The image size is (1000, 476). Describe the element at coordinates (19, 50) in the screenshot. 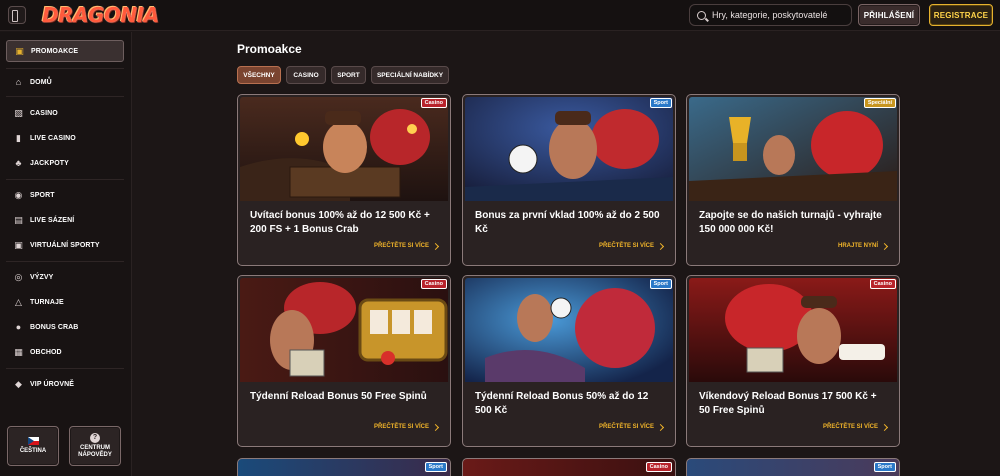

I see `gift-icon: ▣` at that location.